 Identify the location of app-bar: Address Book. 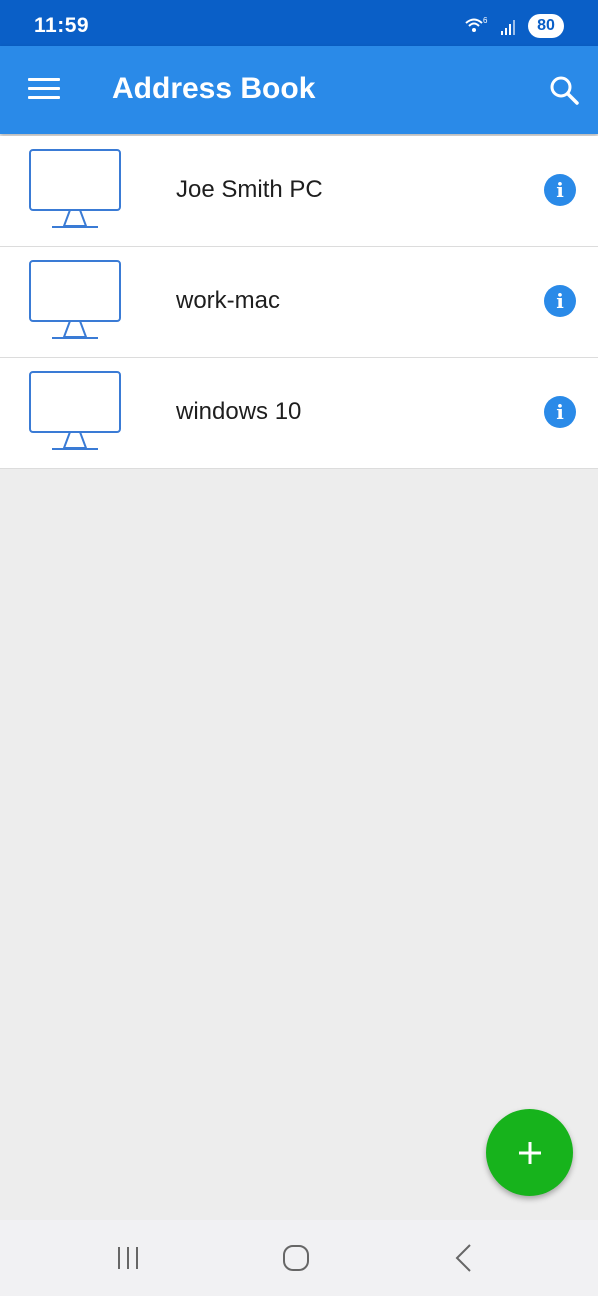
(299, 90).